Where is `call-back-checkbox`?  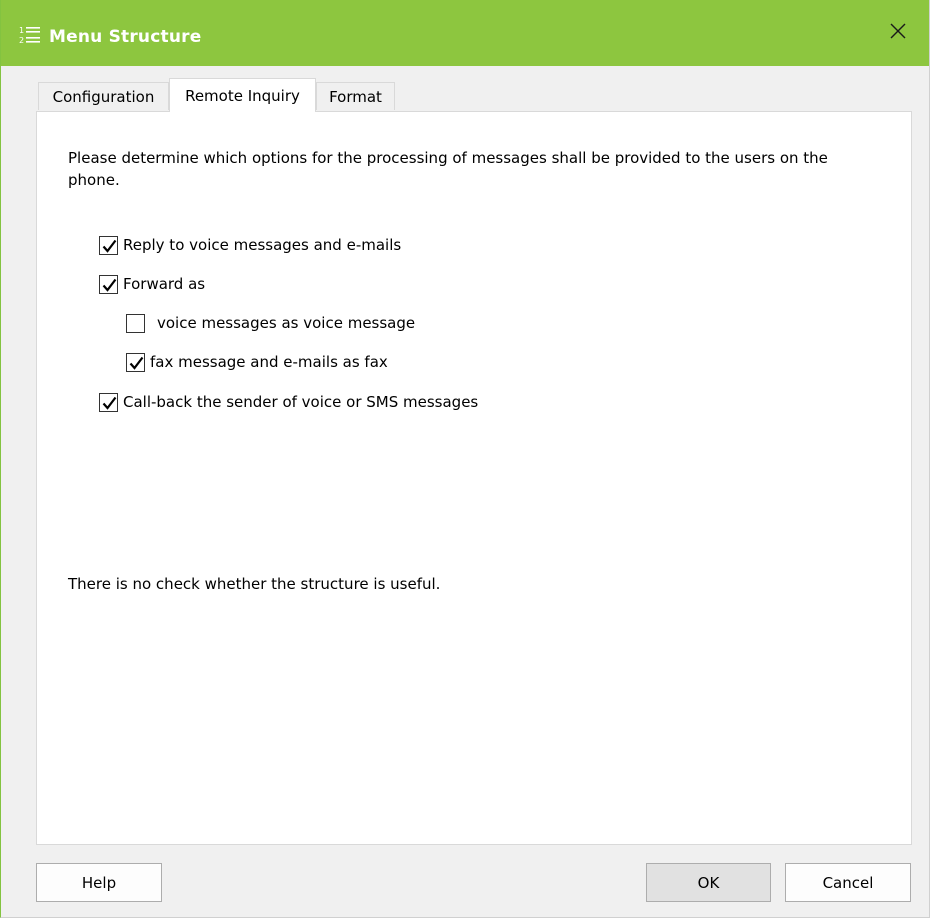 call-back-checkbox is located at coordinates (108, 402).